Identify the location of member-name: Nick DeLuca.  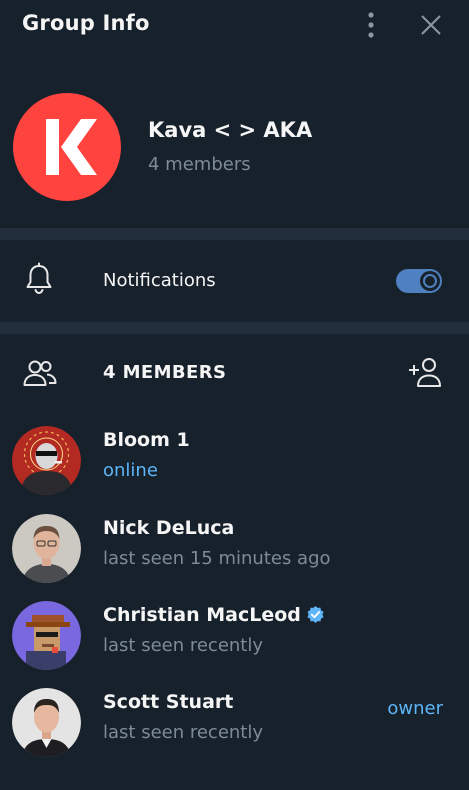
(169, 528).